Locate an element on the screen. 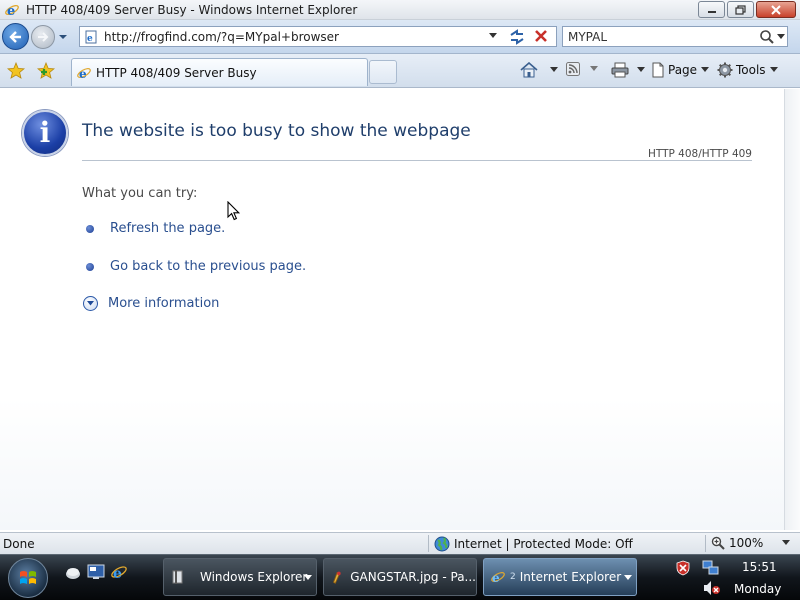  error-code: HTTP 408/HTTP 409 is located at coordinates (699, 154).